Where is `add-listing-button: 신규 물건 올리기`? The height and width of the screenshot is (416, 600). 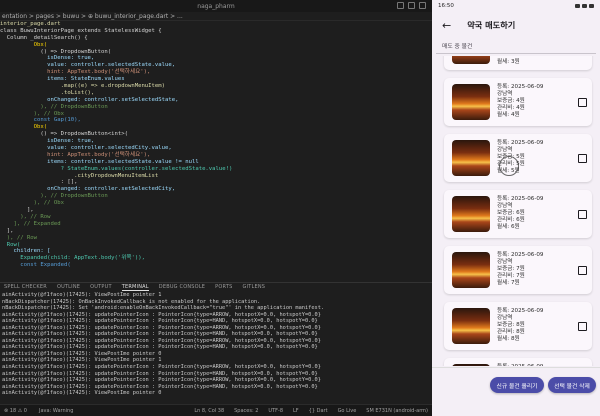 add-listing-button: 신규 물건 올리기 is located at coordinates (517, 385).